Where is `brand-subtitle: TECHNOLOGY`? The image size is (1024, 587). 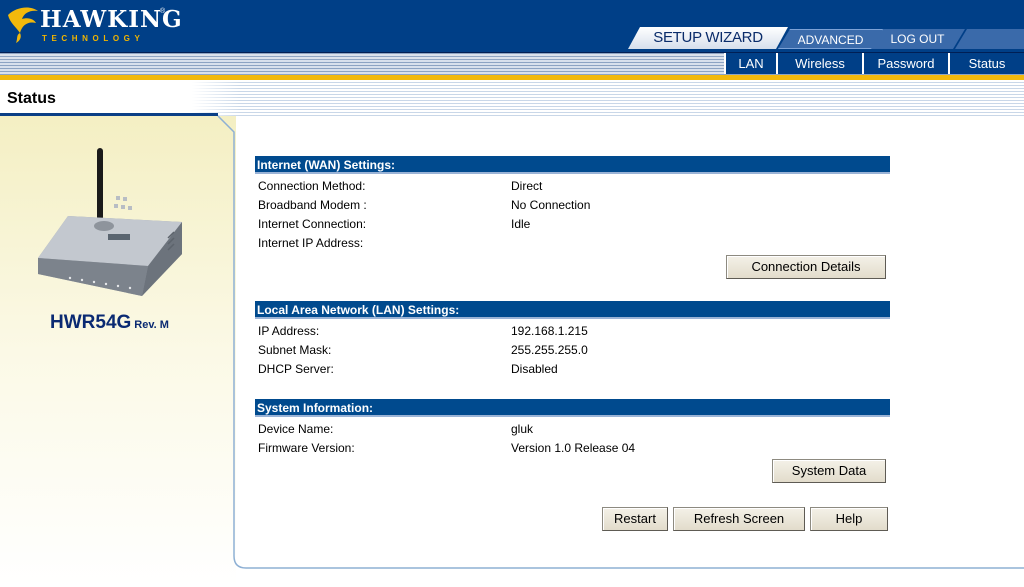
brand-subtitle: TECHNOLOGY is located at coordinates (93, 38).